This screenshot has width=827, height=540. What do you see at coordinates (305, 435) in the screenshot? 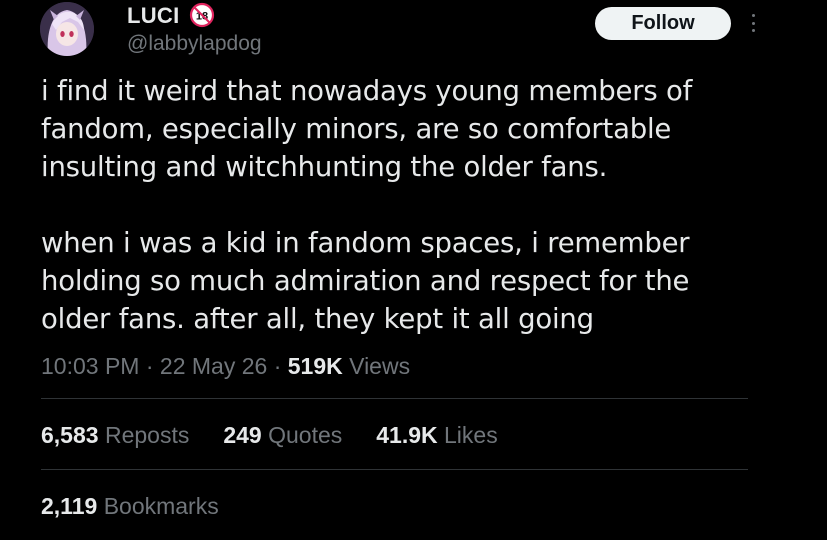
I see `quotes-label: Quotes` at bounding box center [305, 435].